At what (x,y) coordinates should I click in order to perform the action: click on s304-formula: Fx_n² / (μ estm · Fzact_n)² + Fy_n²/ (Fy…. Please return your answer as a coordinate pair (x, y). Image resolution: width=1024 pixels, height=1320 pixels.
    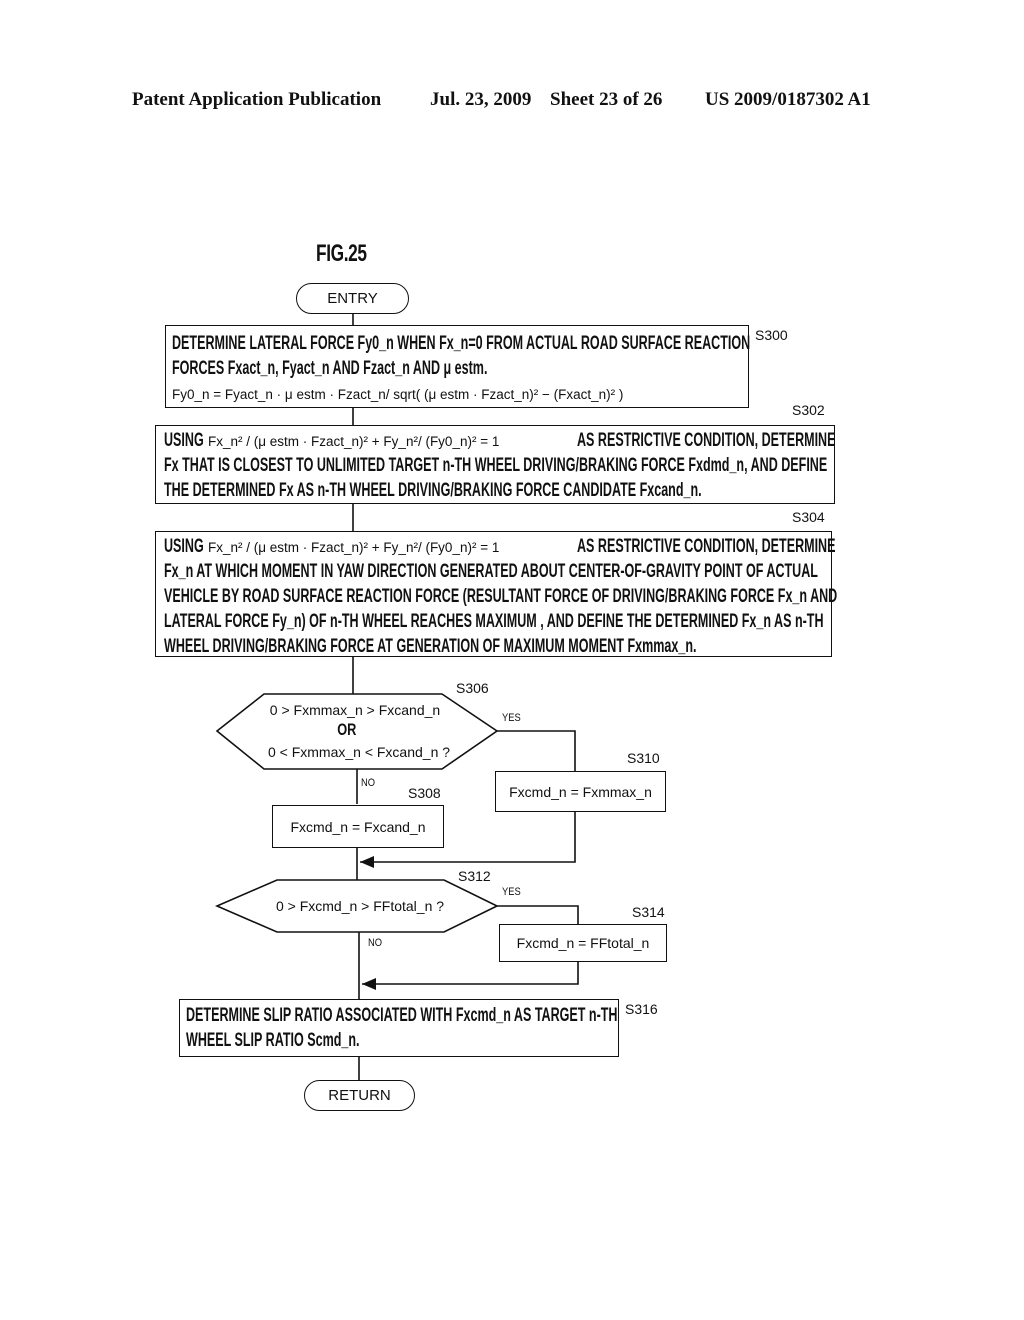
    Looking at the image, I should click on (354, 547).